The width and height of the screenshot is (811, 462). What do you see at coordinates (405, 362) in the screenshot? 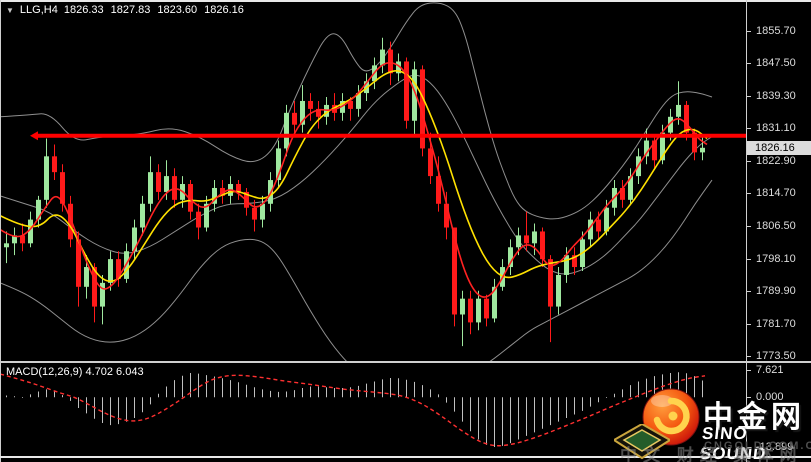
I see `panel-separator` at bounding box center [405, 362].